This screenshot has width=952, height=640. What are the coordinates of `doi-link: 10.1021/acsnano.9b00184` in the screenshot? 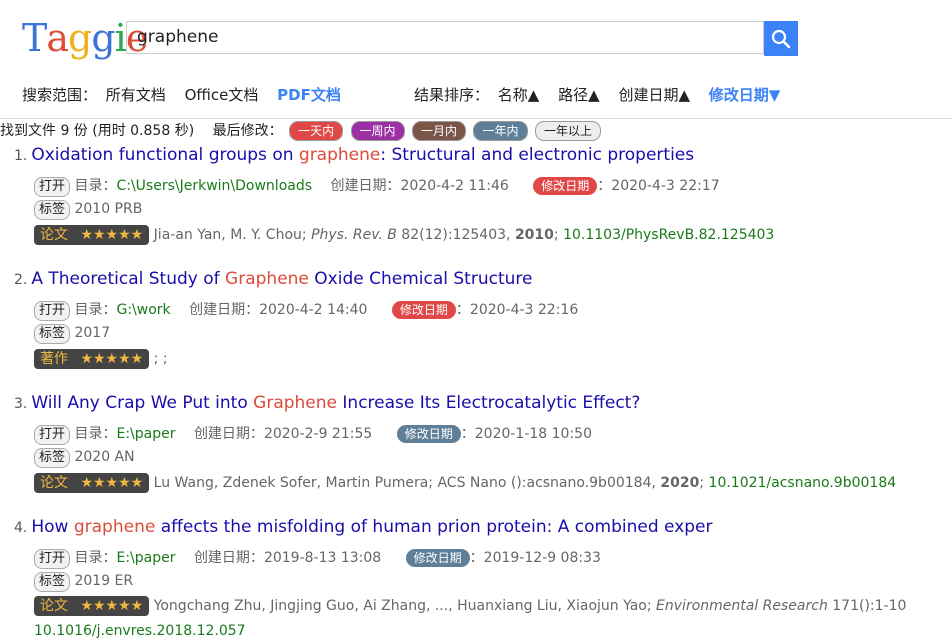 It's located at (803, 483).